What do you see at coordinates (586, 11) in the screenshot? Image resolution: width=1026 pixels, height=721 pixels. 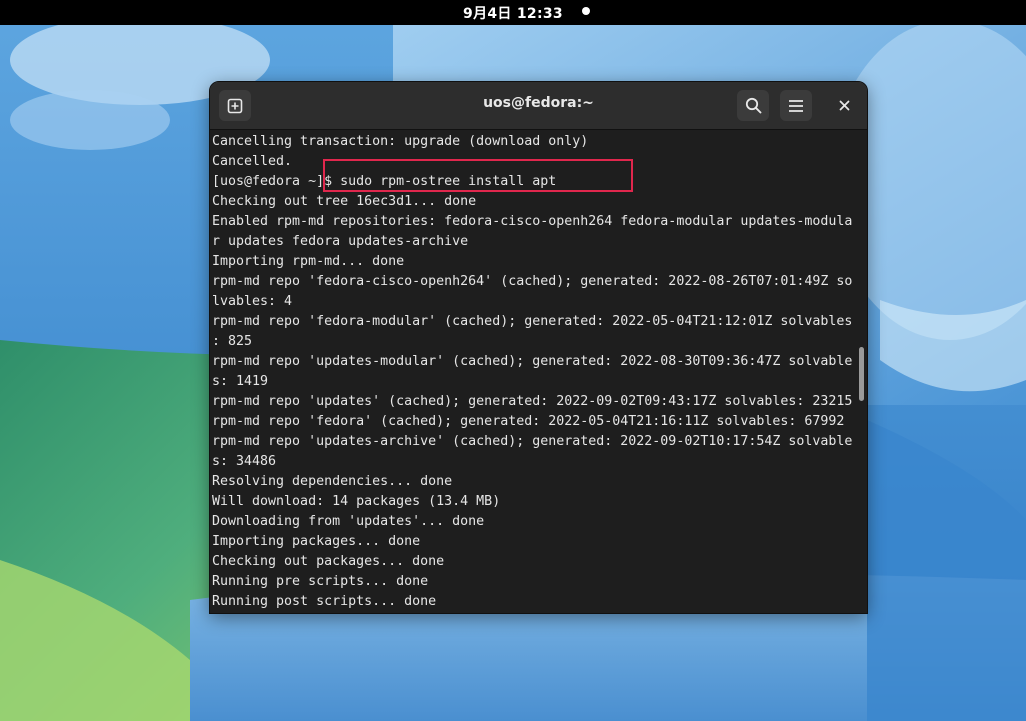 I see `notification-dot-icon` at bounding box center [586, 11].